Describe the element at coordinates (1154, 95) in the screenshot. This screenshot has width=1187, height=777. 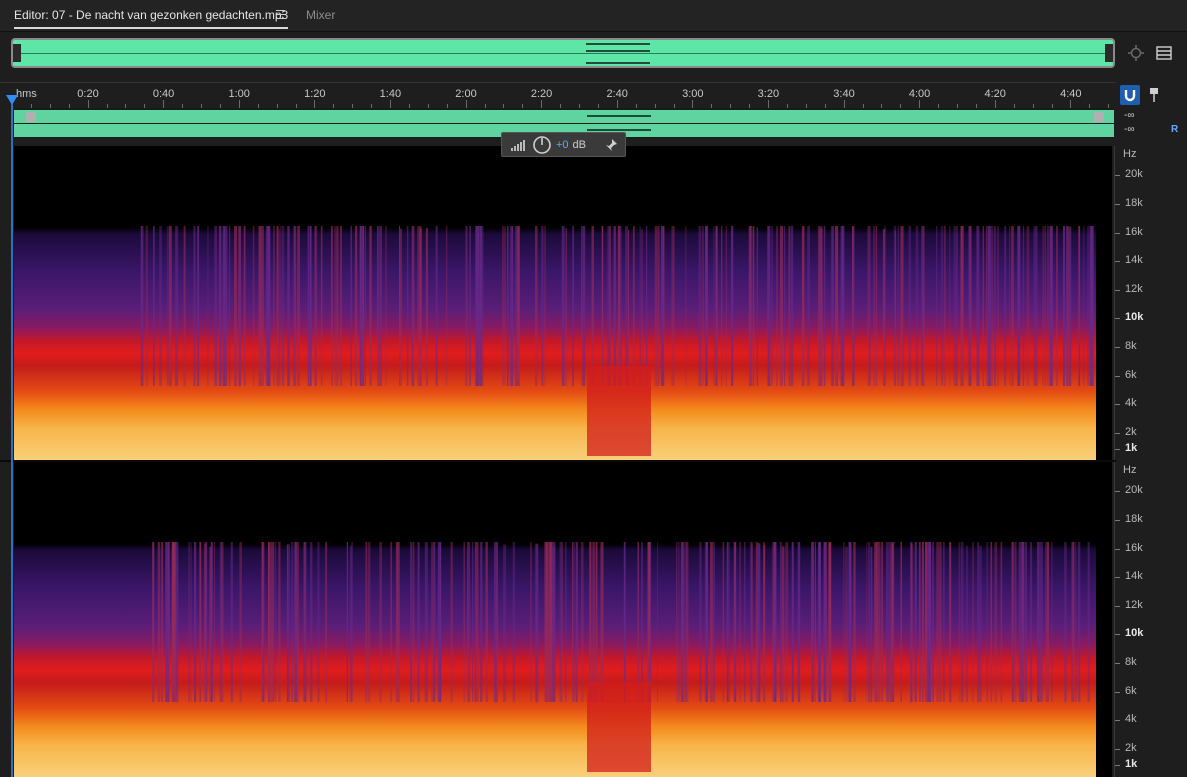
I see `marker-pin-icon` at that location.